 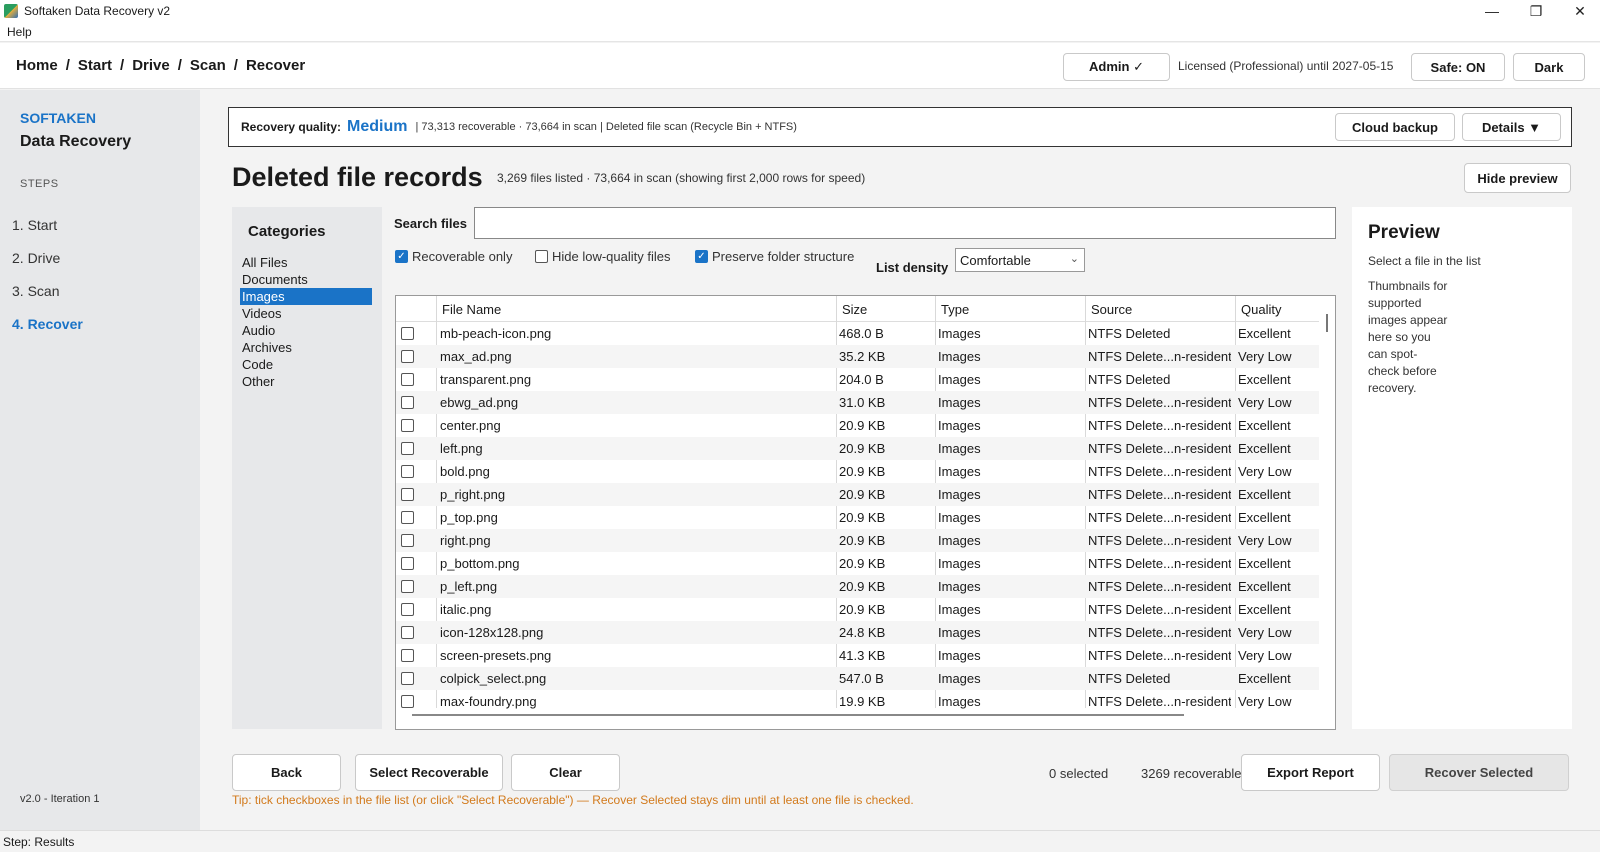 I want to click on theme-toggle-button: Dark, so click(x=1549, y=67).